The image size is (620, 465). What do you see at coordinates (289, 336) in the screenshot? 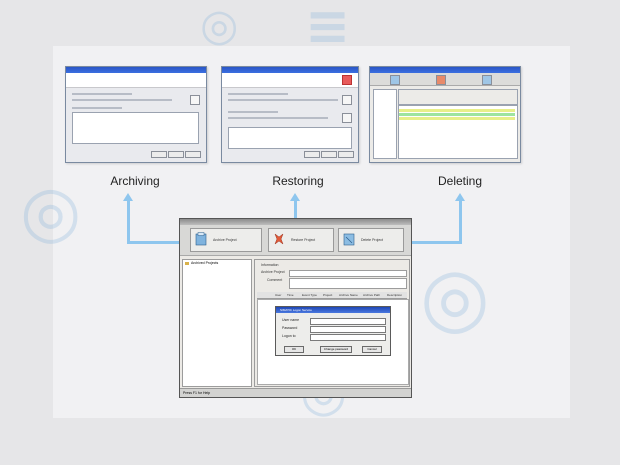
I see `logon-to-label: Logon to` at bounding box center [289, 336].